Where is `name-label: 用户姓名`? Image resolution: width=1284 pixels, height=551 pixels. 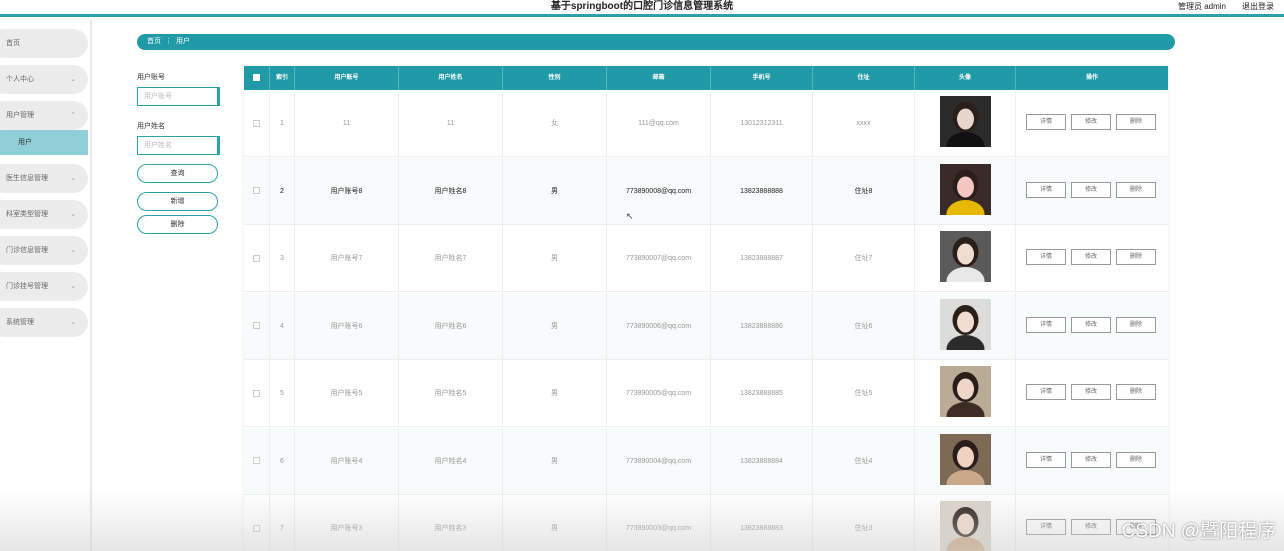 name-label: 用户姓名 is located at coordinates (151, 126).